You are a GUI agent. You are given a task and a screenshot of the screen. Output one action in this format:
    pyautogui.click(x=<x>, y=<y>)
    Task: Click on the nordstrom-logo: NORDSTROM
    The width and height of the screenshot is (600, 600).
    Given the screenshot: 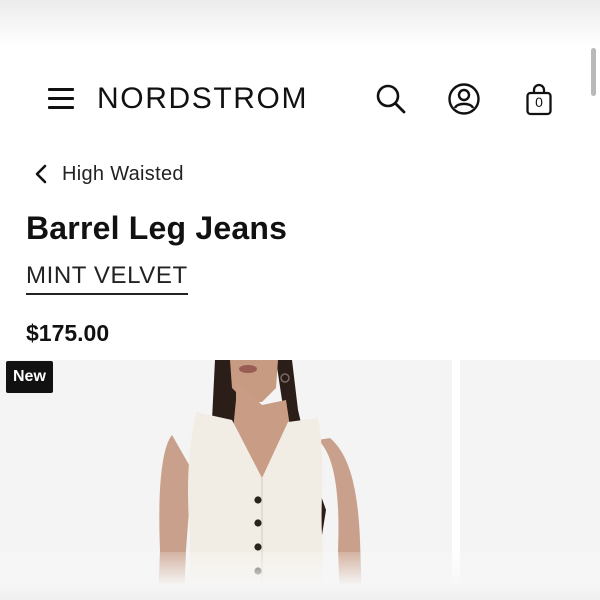 What is the action you would take?
    pyautogui.click(x=202, y=99)
    